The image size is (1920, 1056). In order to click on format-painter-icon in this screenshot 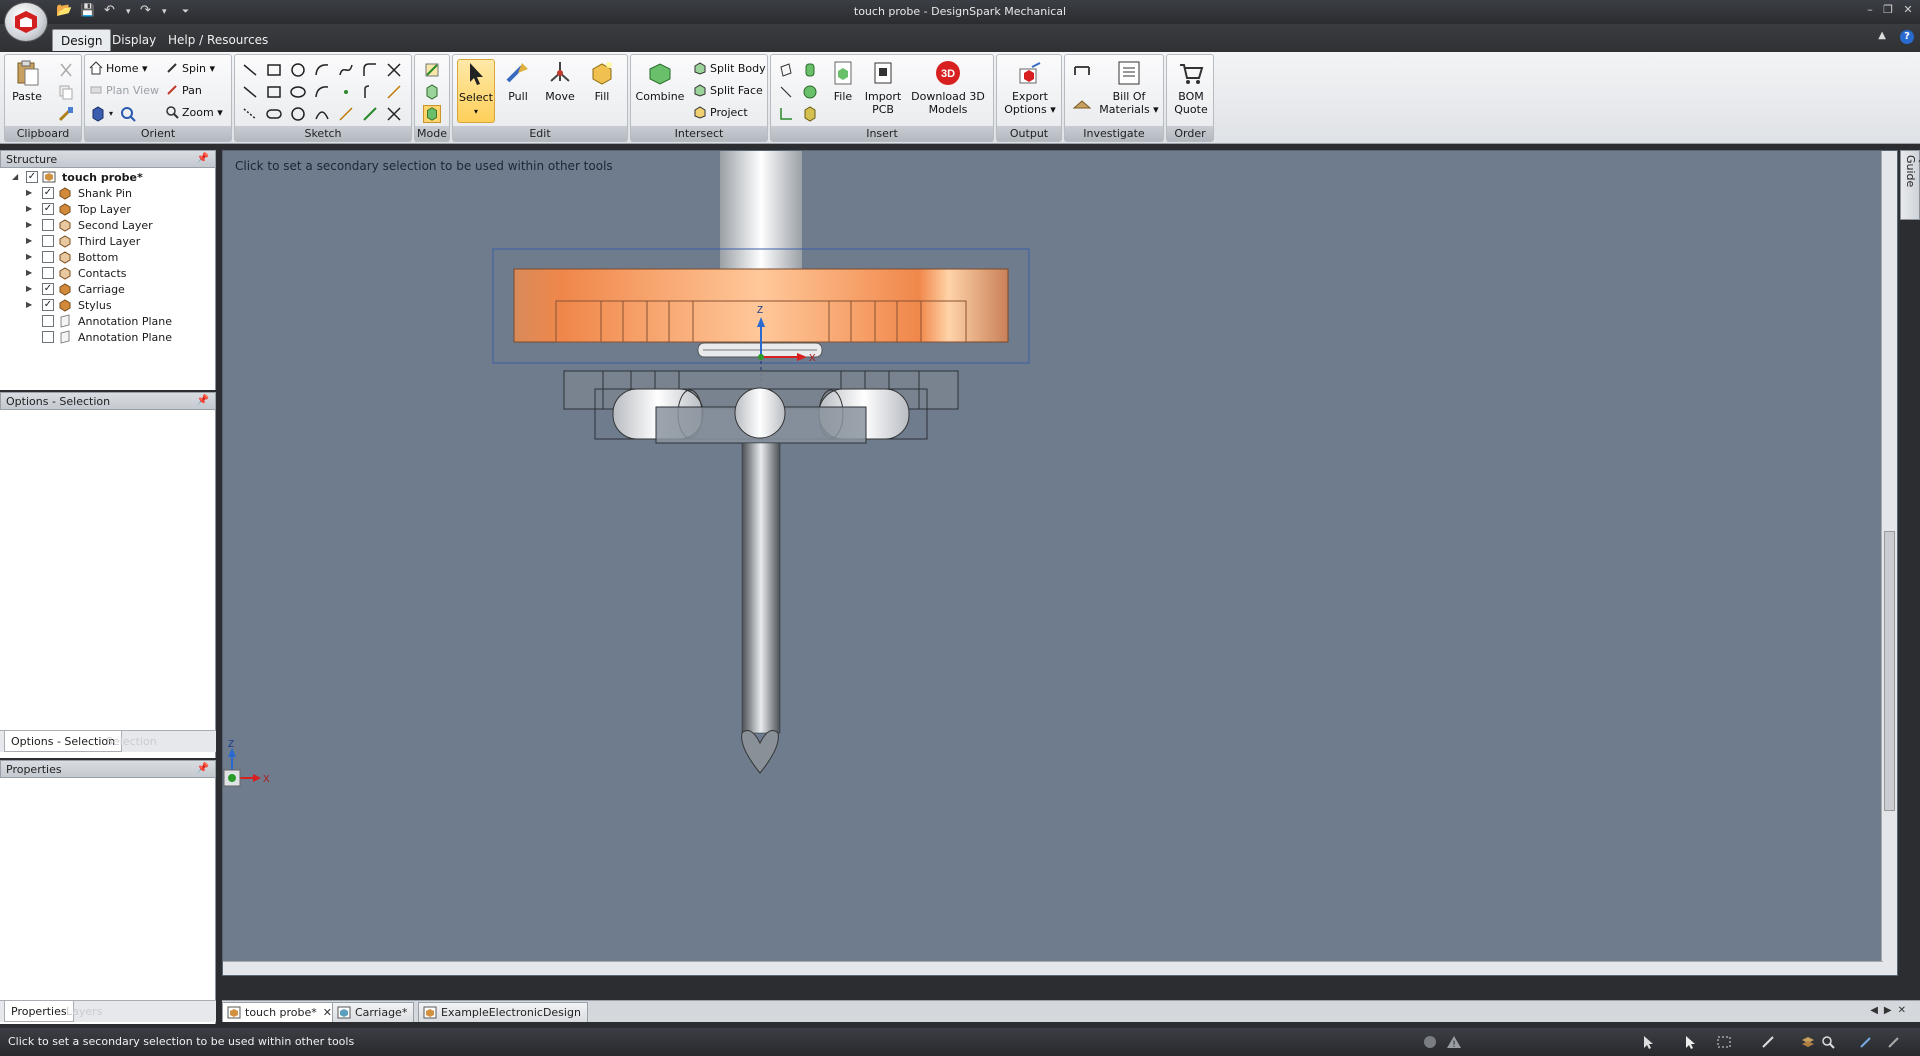, I will do `click(66, 114)`.